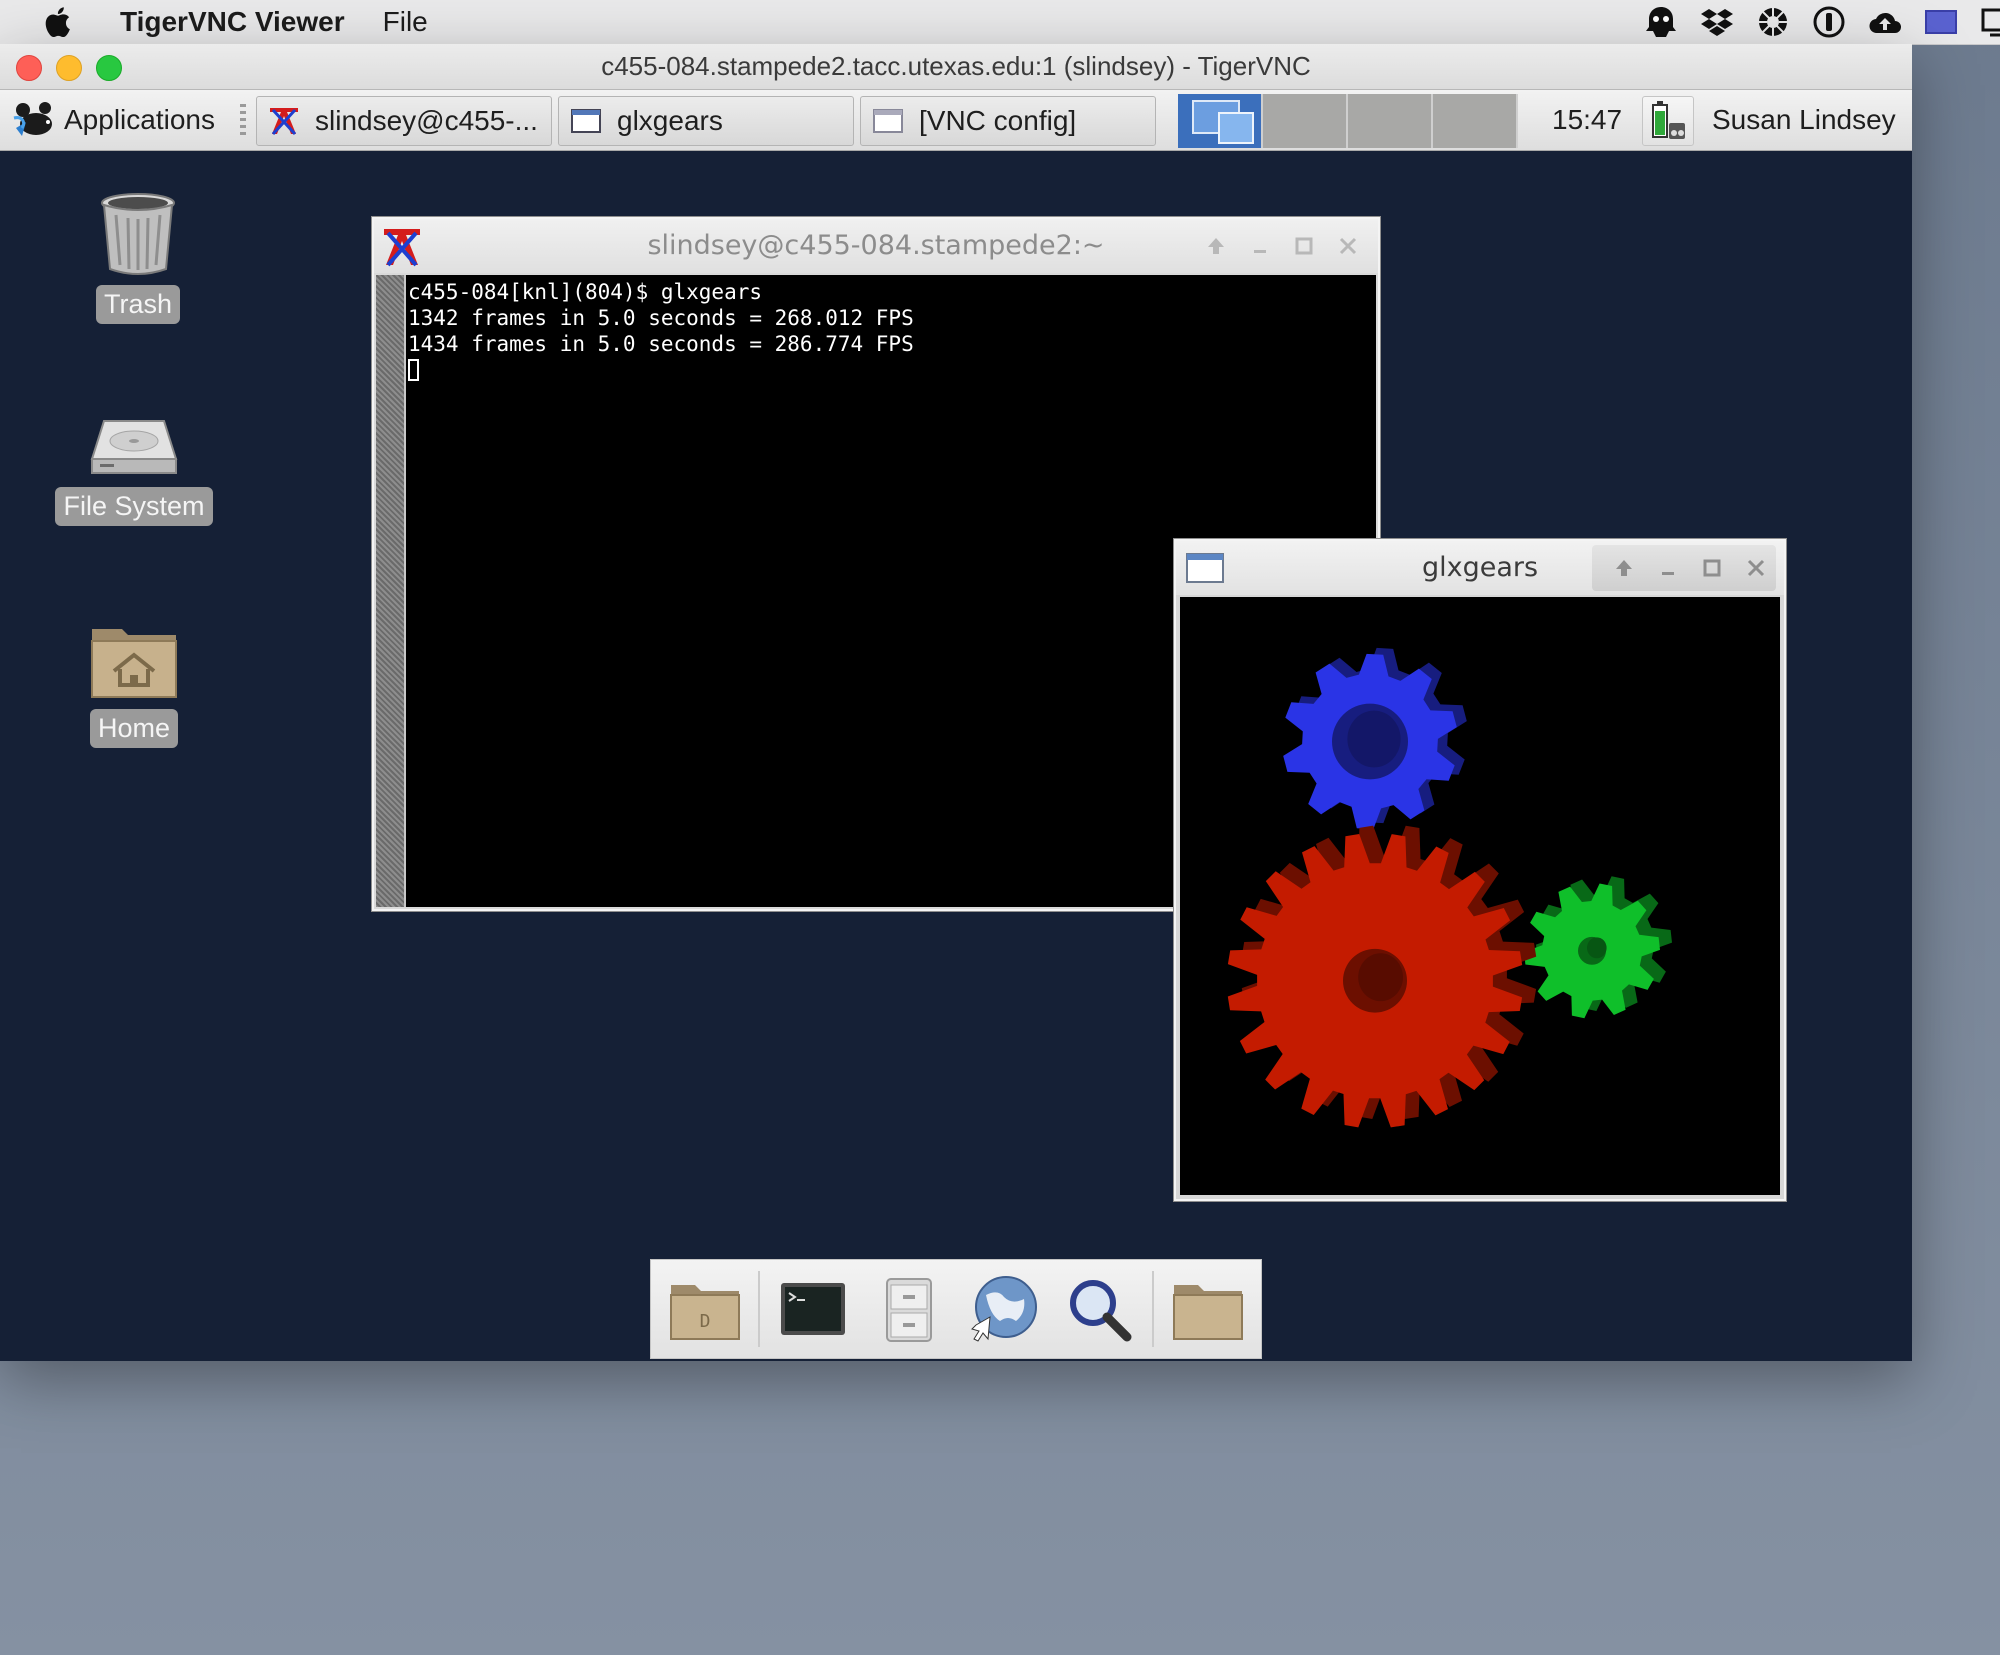  I want to click on green-gear, so click(1598, 947).